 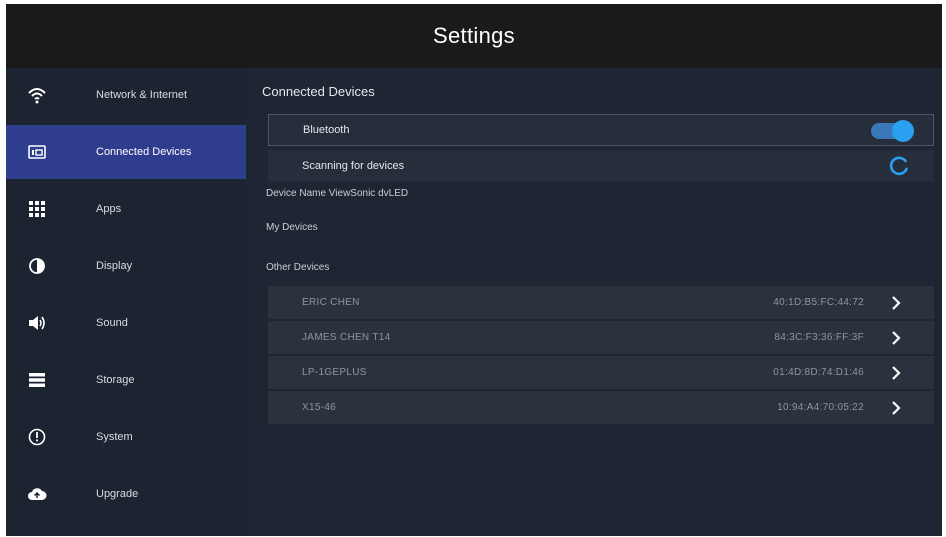 What do you see at coordinates (820, 407) in the screenshot?
I see `device-mac-address: 10:94:A4:70:05:22` at bounding box center [820, 407].